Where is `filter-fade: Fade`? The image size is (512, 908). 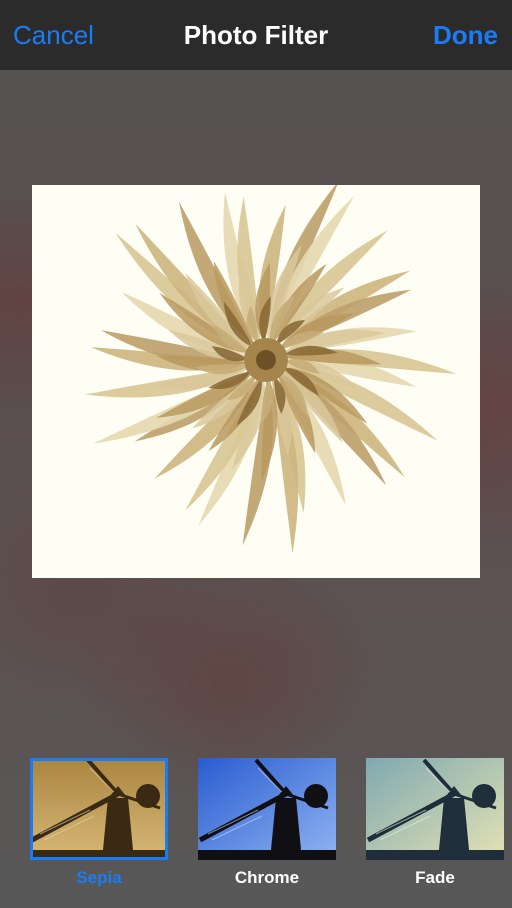 filter-fade: Fade is located at coordinates (435, 823).